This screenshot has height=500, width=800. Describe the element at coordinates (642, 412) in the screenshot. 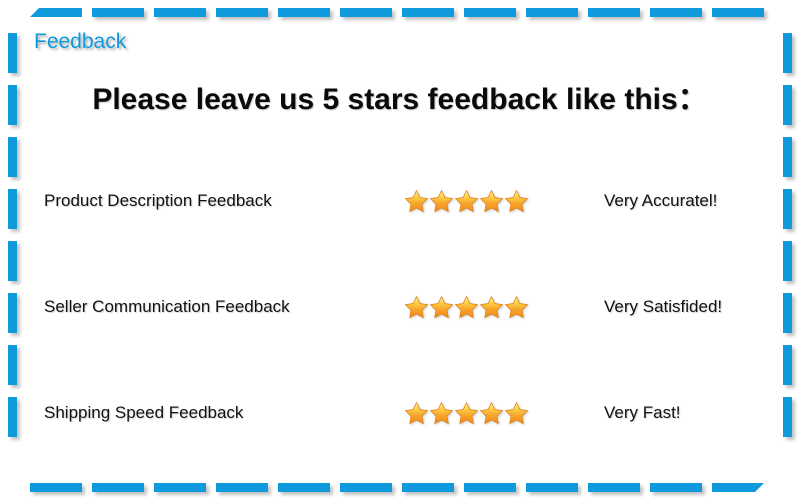

I see `feedback-row-verdict: Very Fast!` at that location.